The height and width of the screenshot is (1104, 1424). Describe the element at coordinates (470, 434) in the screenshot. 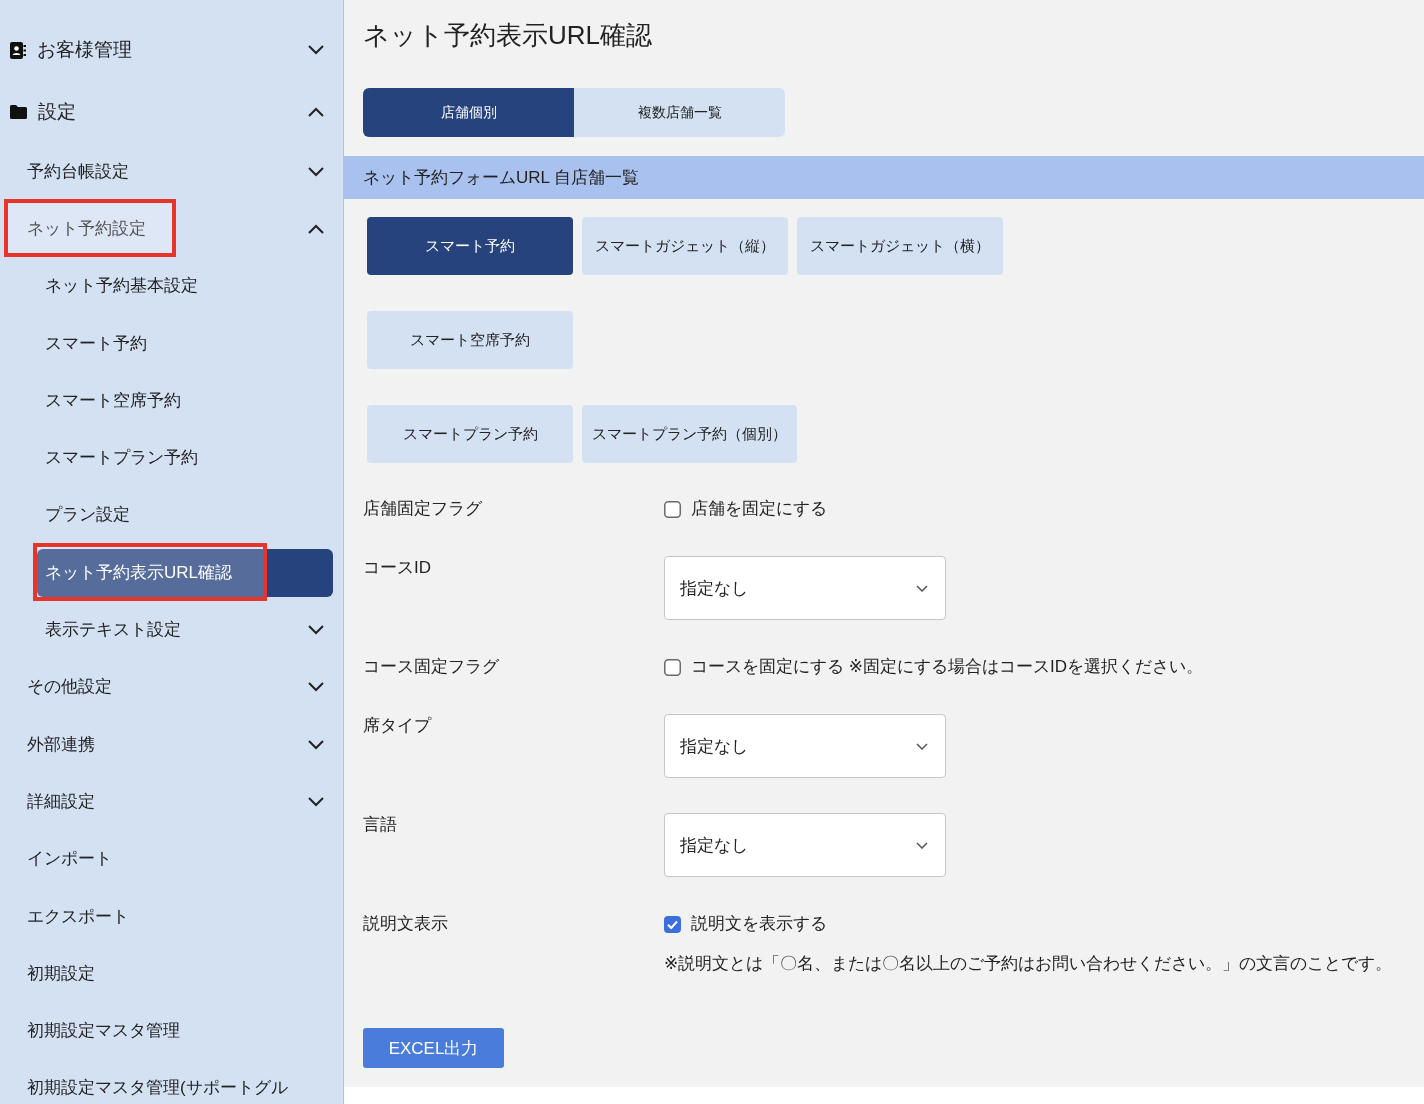

I see `form-type-button: スマートプラン予約` at that location.